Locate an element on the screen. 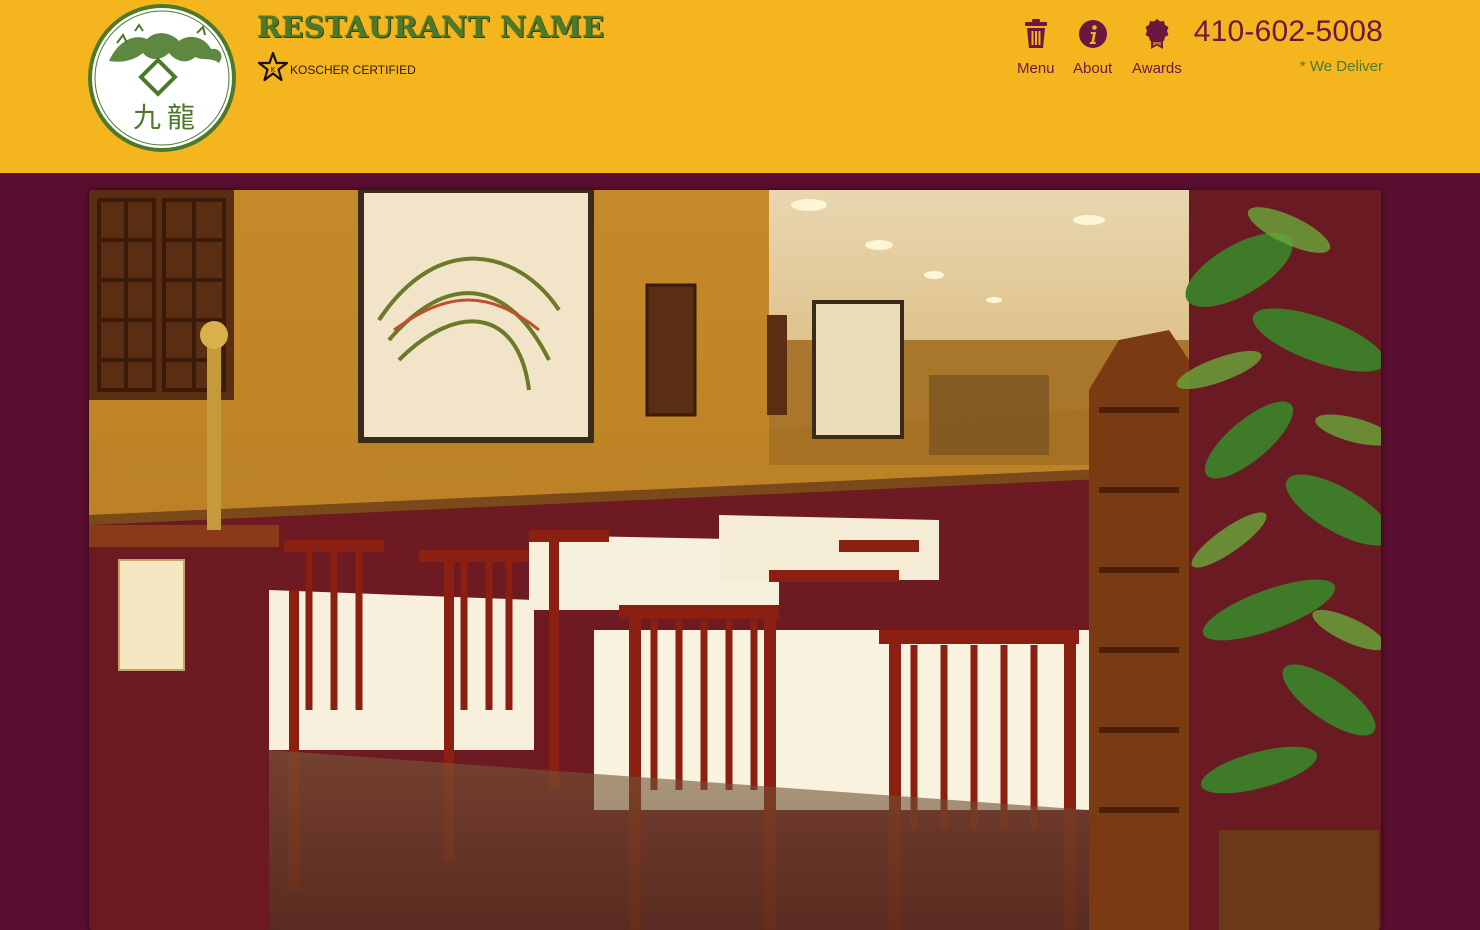  kosher-star-icon: K is located at coordinates (273, 69).